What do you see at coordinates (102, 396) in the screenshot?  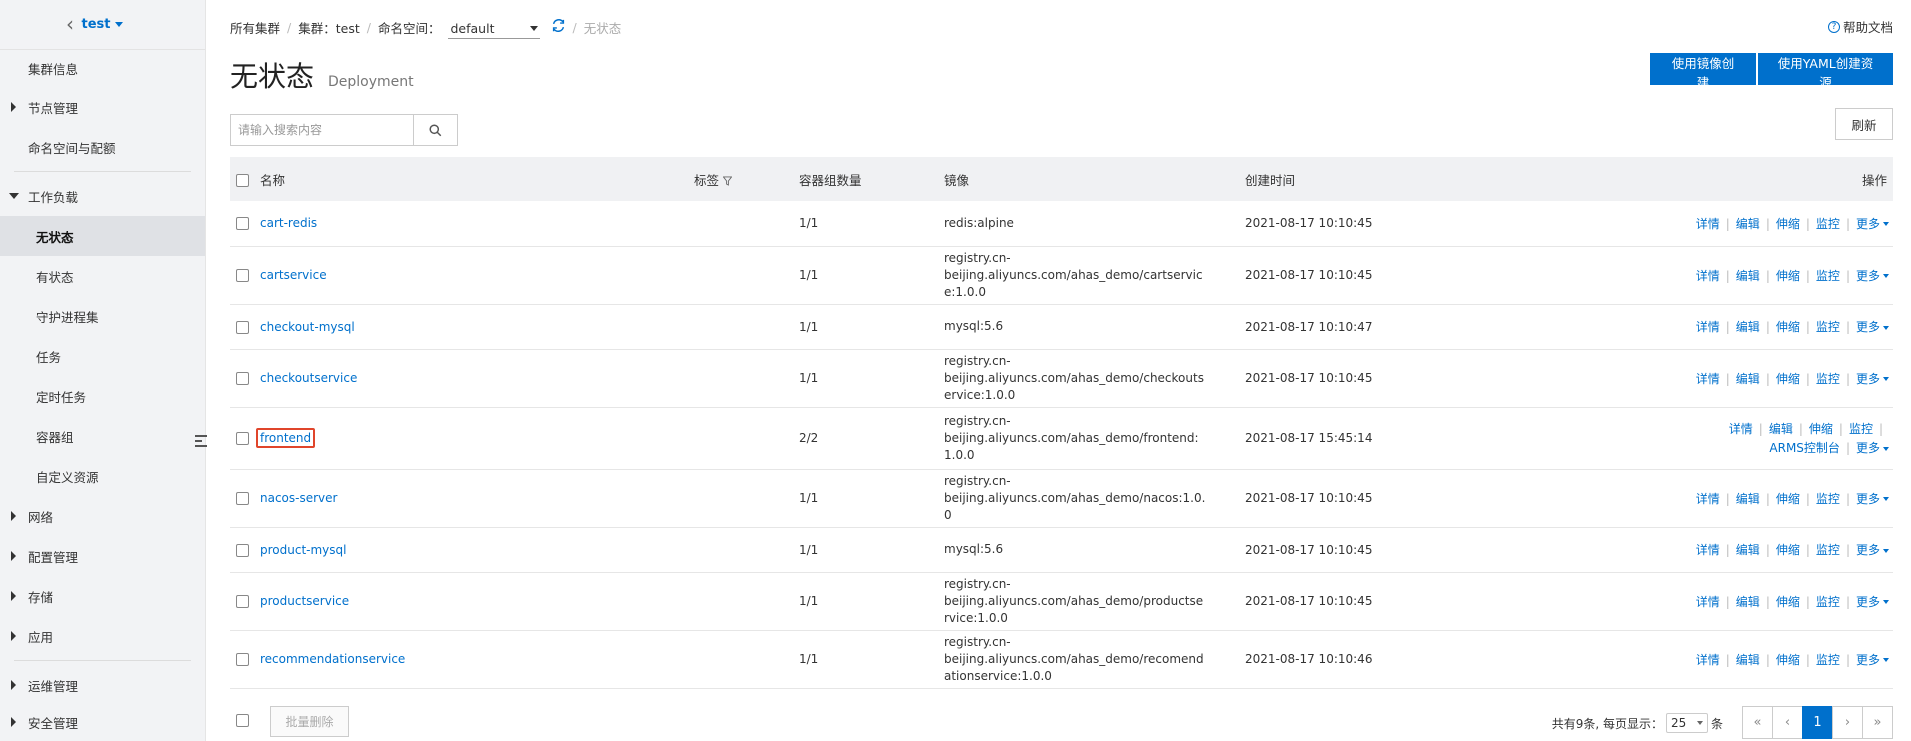 I see `sidebar-item-cronjobs: 定时任务` at bounding box center [102, 396].